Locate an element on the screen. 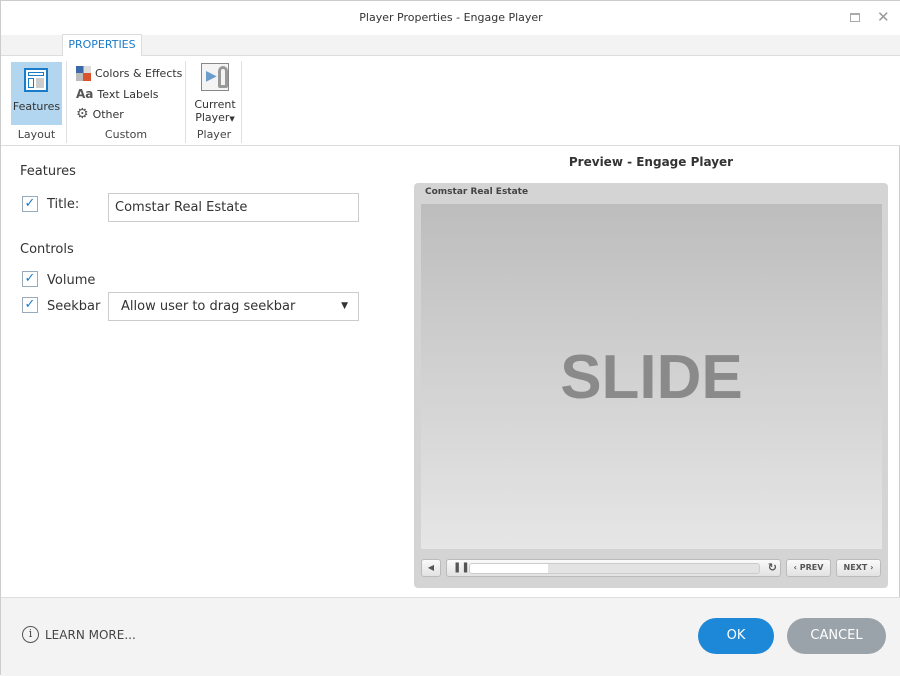 The height and width of the screenshot is (676, 900). text-labels-icon: Aa is located at coordinates (85, 94).